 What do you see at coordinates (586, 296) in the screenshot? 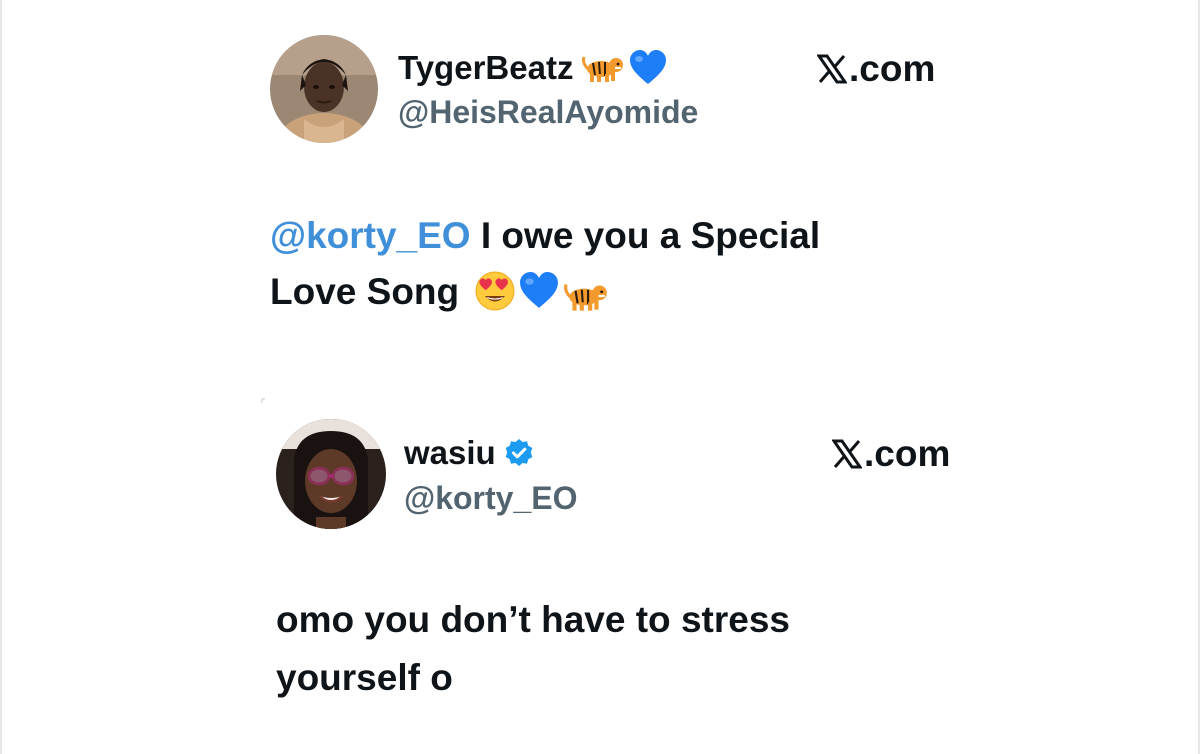
I see `tiger-emoji` at bounding box center [586, 296].